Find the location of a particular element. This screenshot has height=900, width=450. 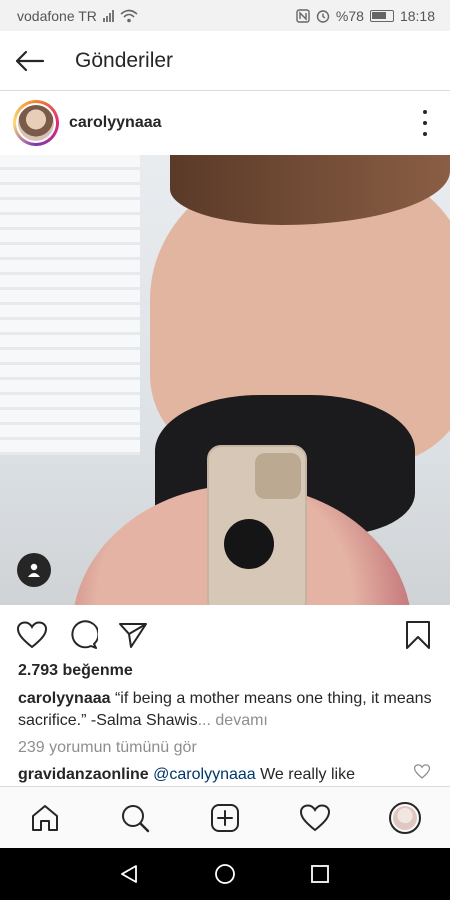

page-title: Gönderiler is located at coordinates (124, 60).